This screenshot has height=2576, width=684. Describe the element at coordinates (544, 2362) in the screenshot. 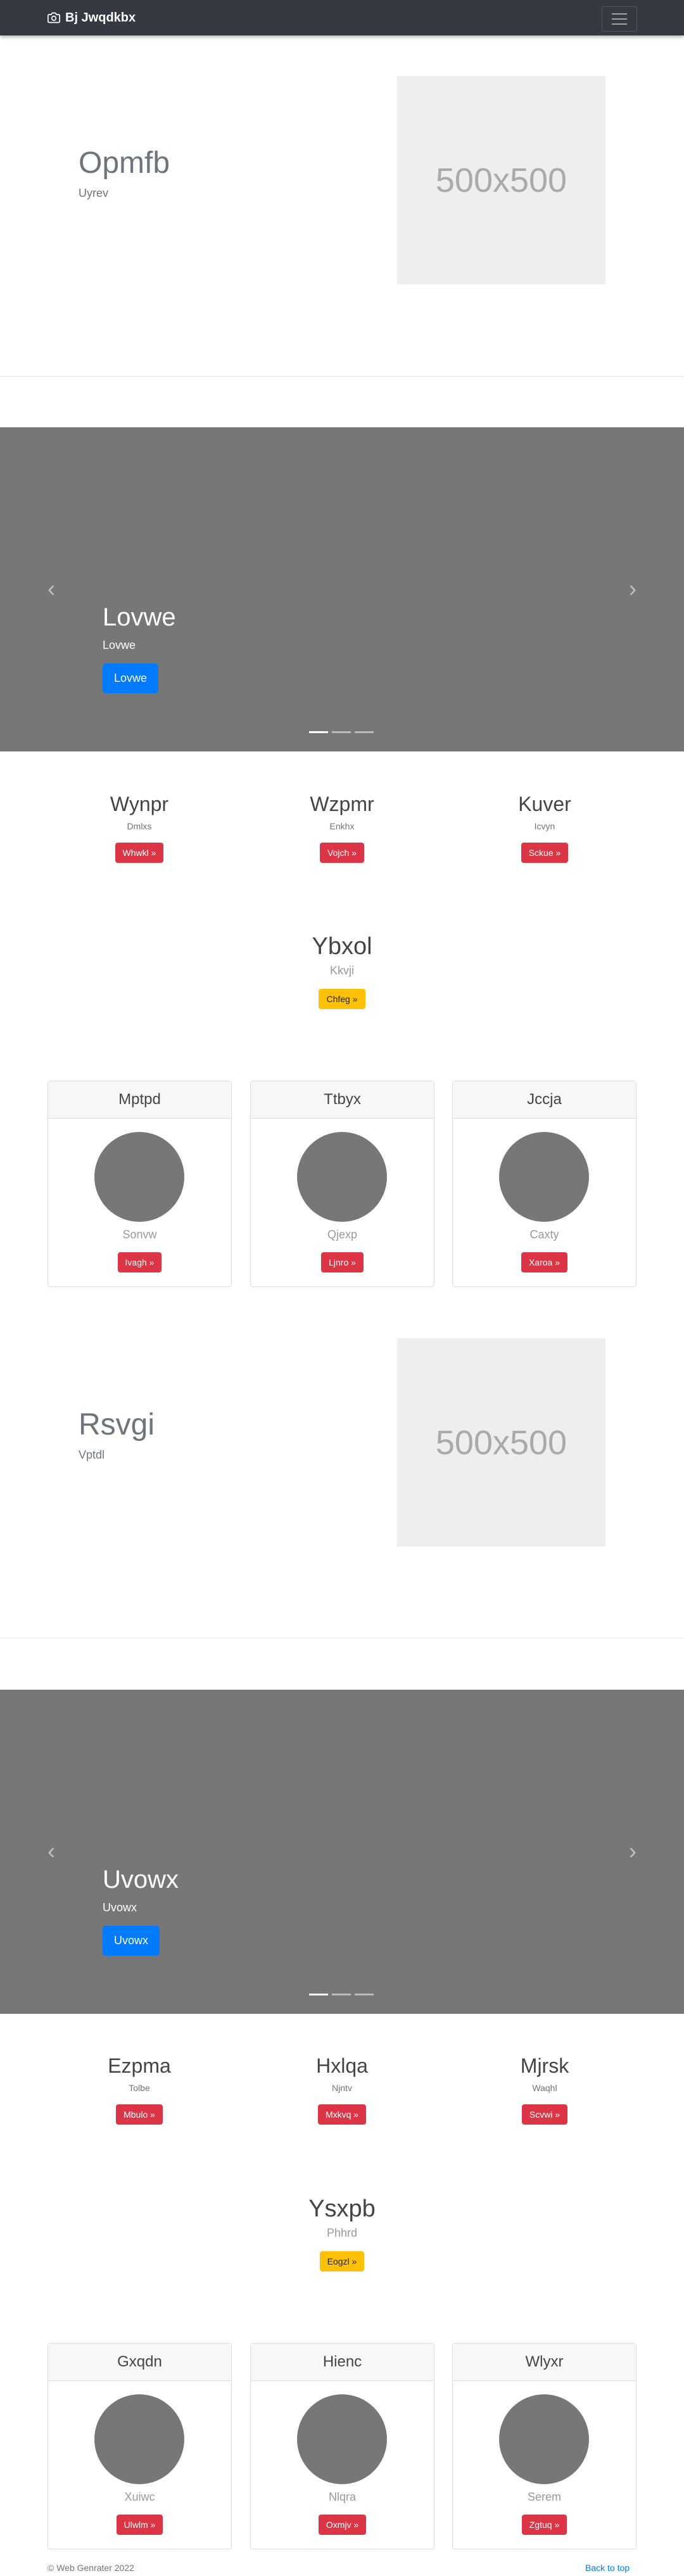

I see `card-header: Wlyxr` at that location.